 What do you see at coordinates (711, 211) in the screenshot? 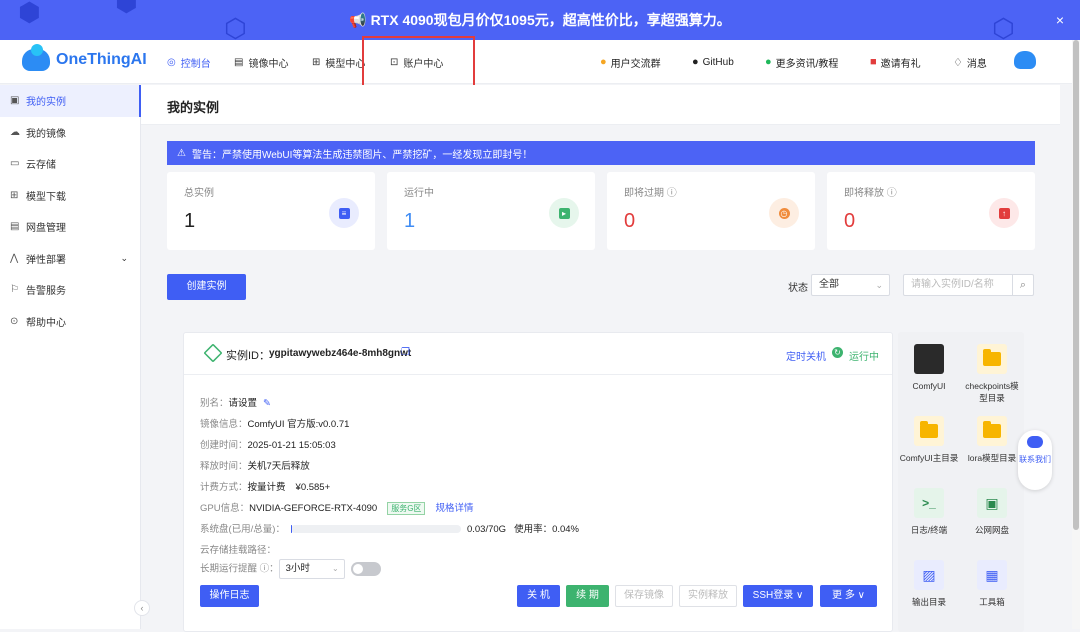
I see `stat-expiring: 即将过期 ⓘ 0 ◷` at bounding box center [711, 211].